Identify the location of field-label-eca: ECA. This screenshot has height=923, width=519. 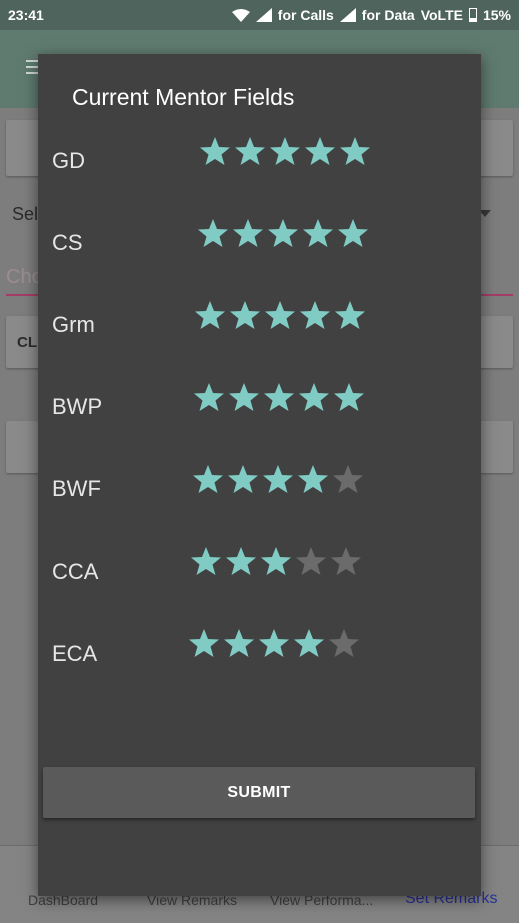
(75, 653).